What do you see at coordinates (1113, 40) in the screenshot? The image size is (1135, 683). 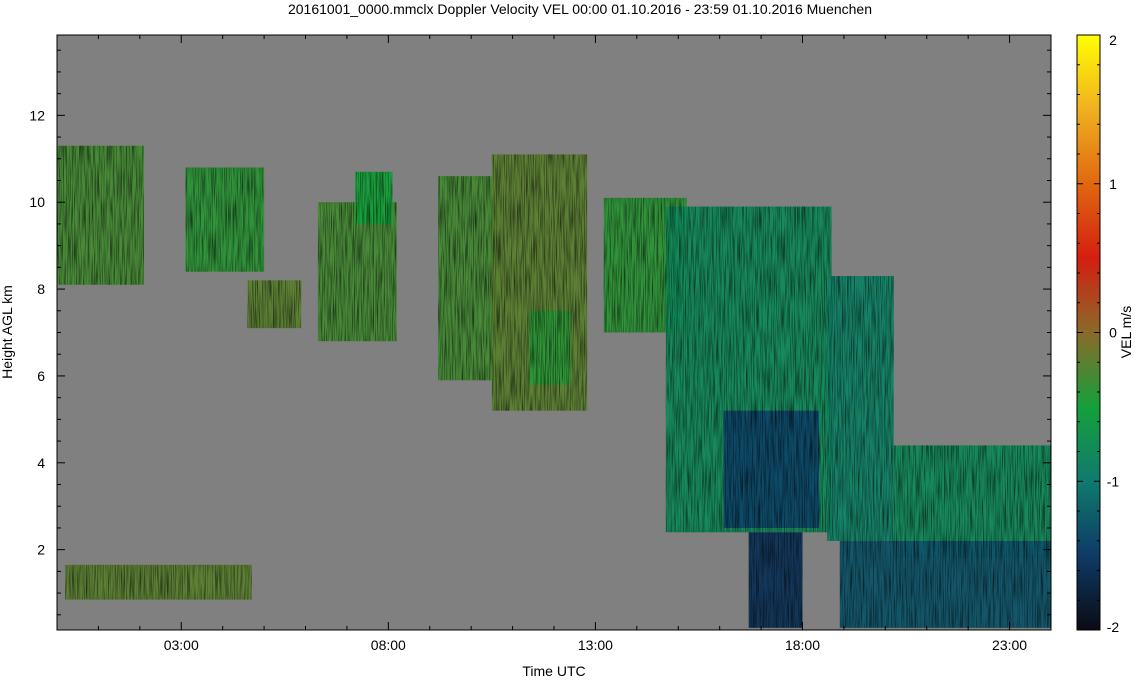 I see `colorbar-tick-label: 2` at bounding box center [1113, 40].